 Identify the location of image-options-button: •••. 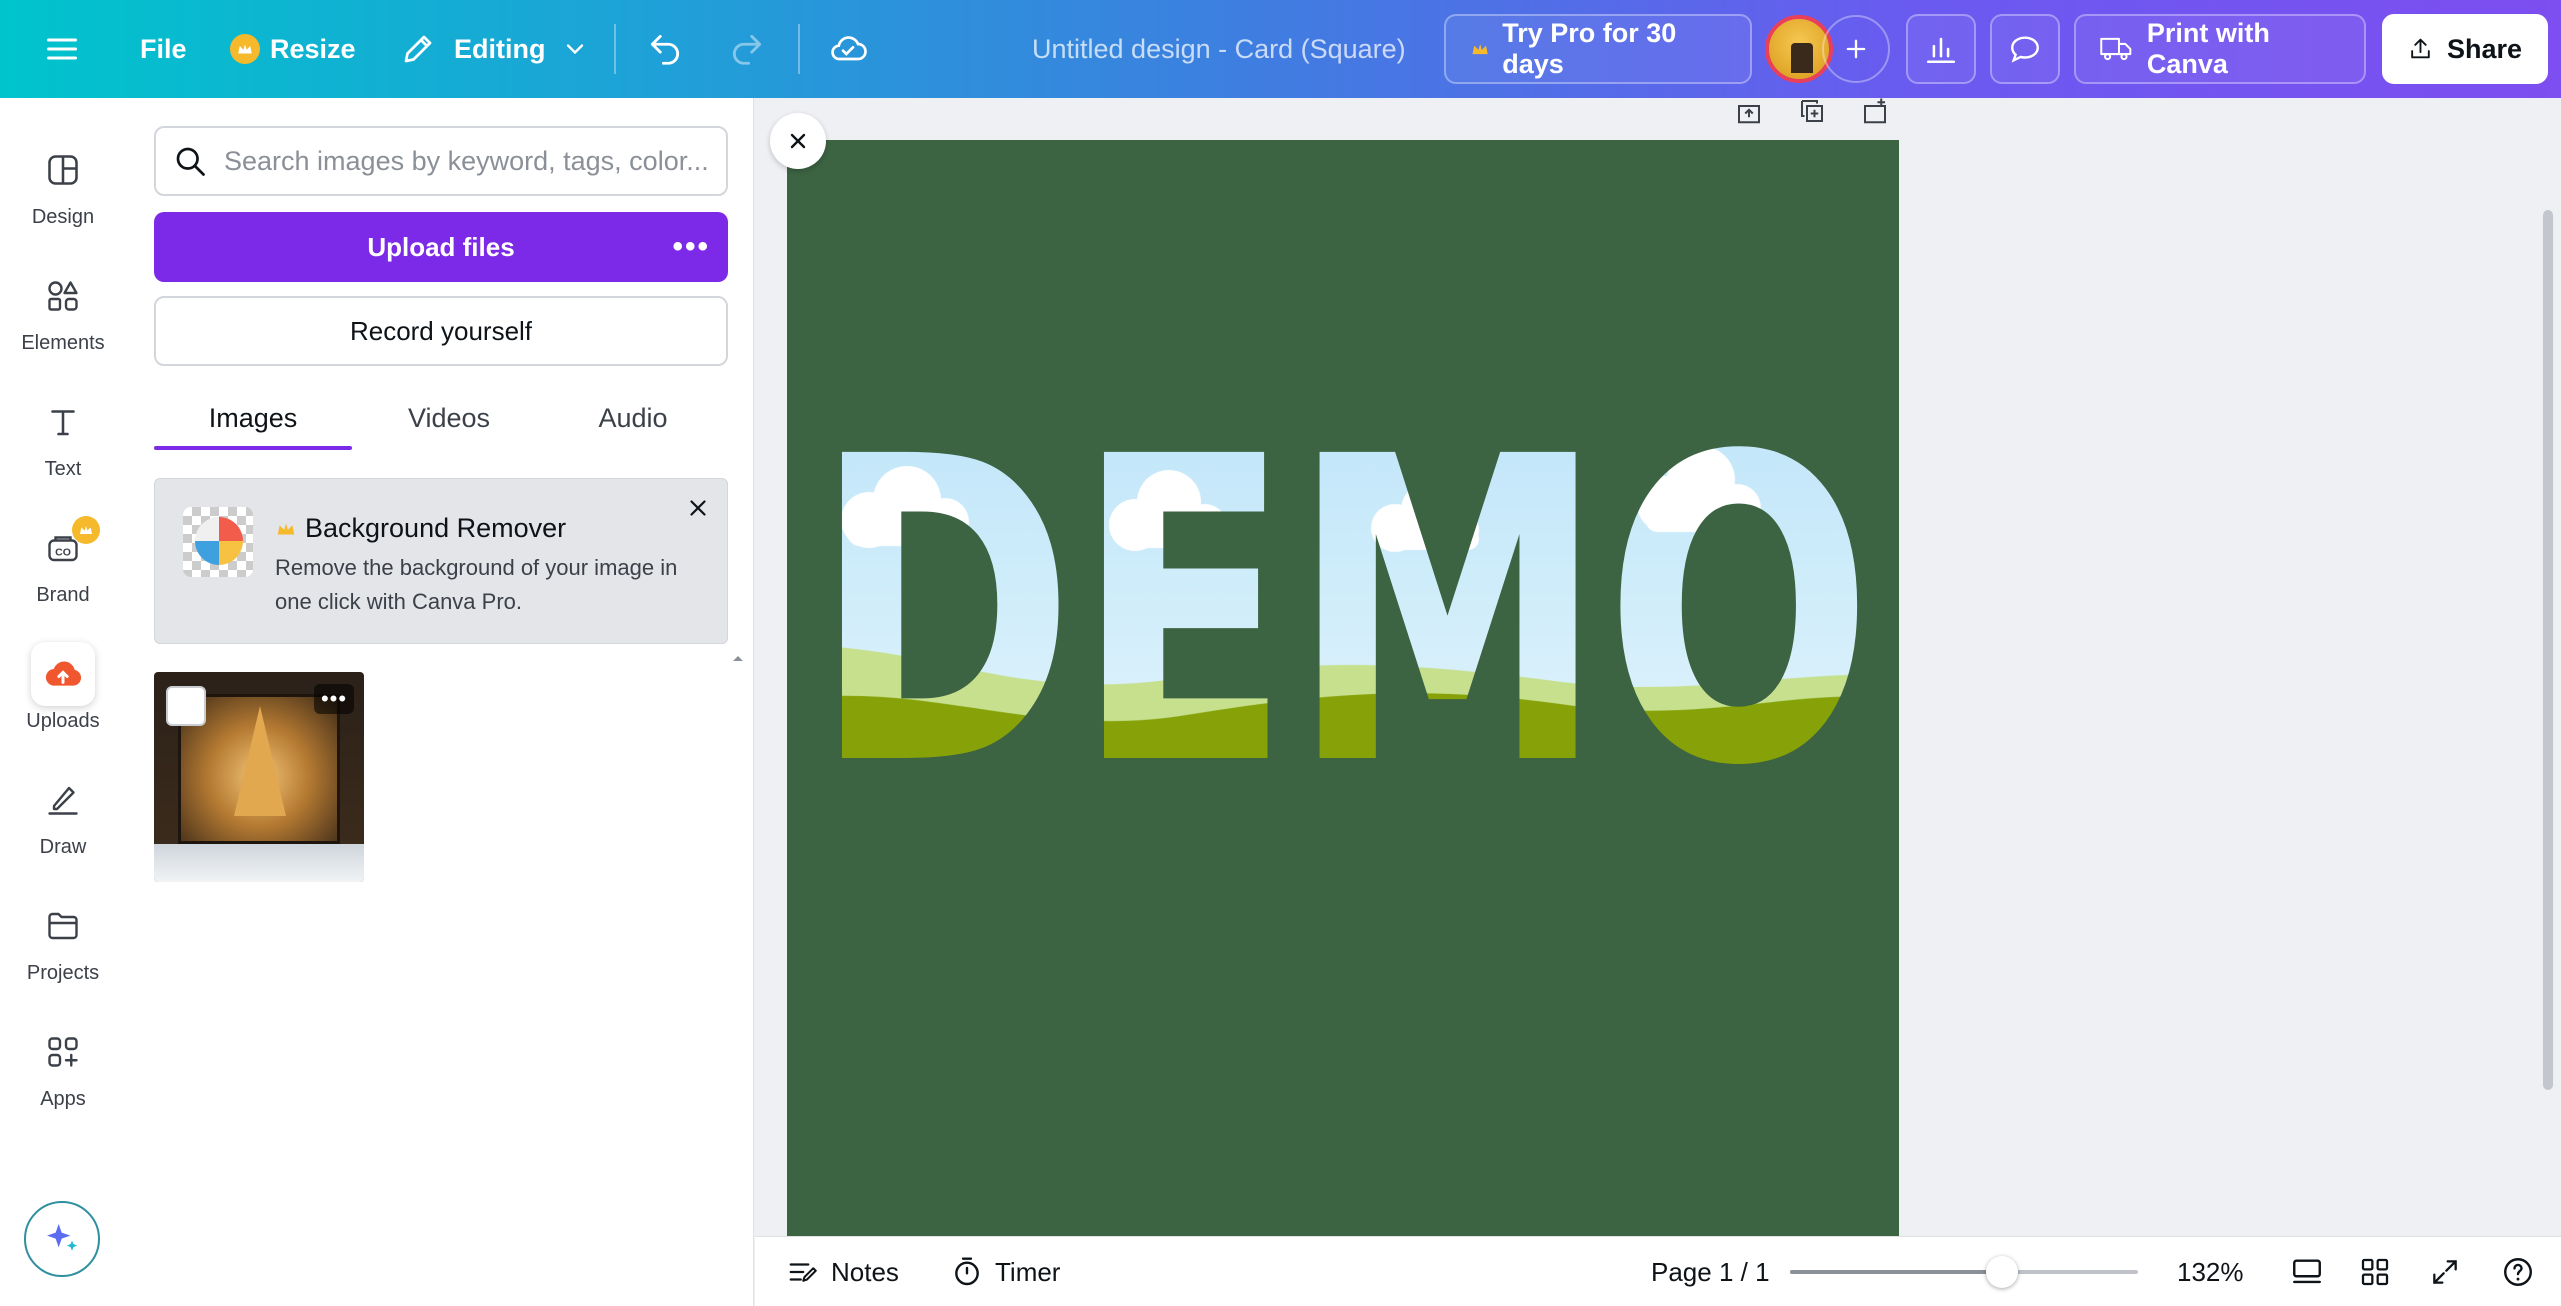
(334, 699).